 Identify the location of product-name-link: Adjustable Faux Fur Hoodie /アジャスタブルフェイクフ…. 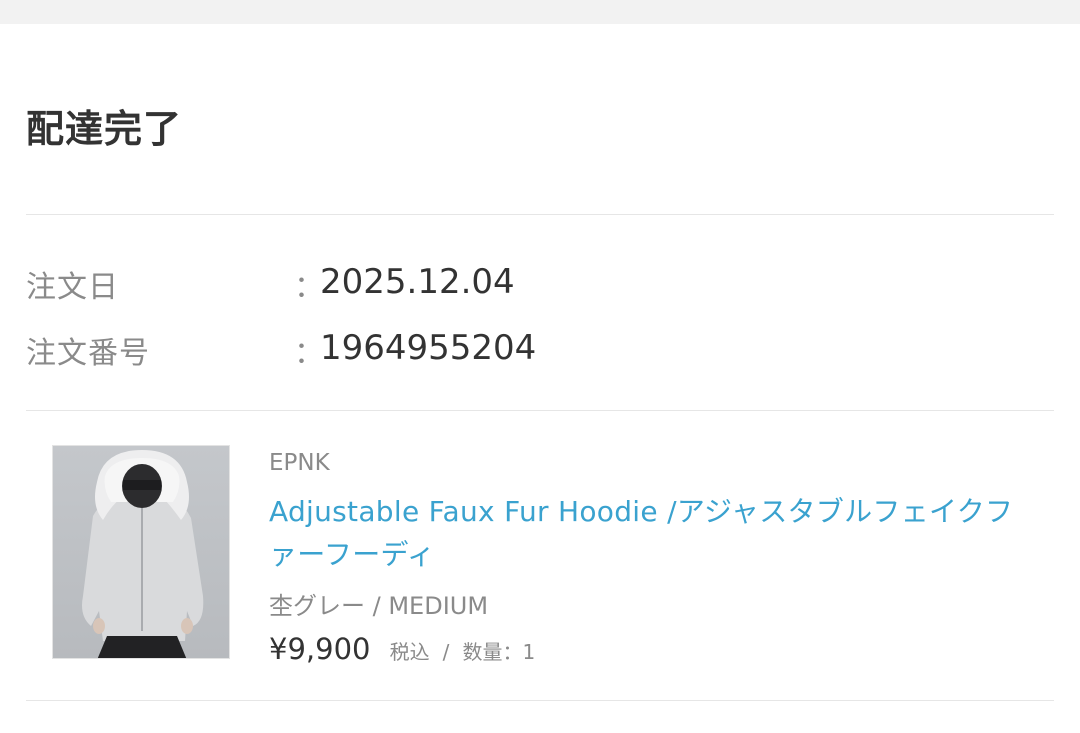
(654, 533).